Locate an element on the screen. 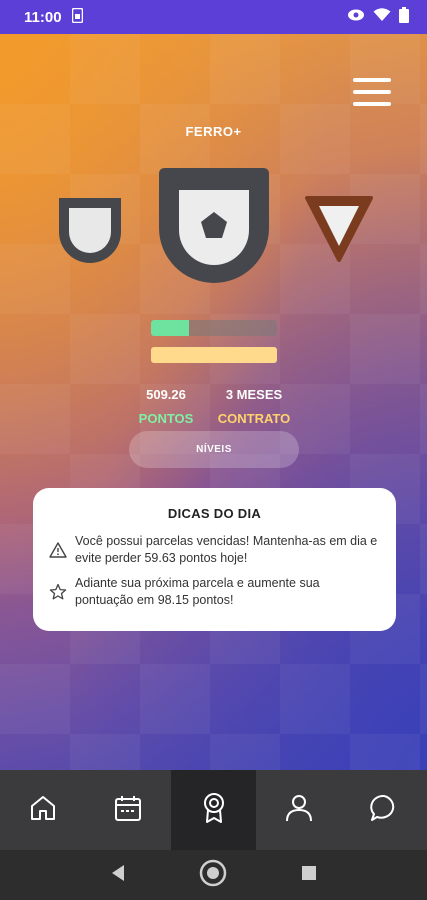 This screenshot has height=900, width=427. user-icon is located at coordinates (299, 810).